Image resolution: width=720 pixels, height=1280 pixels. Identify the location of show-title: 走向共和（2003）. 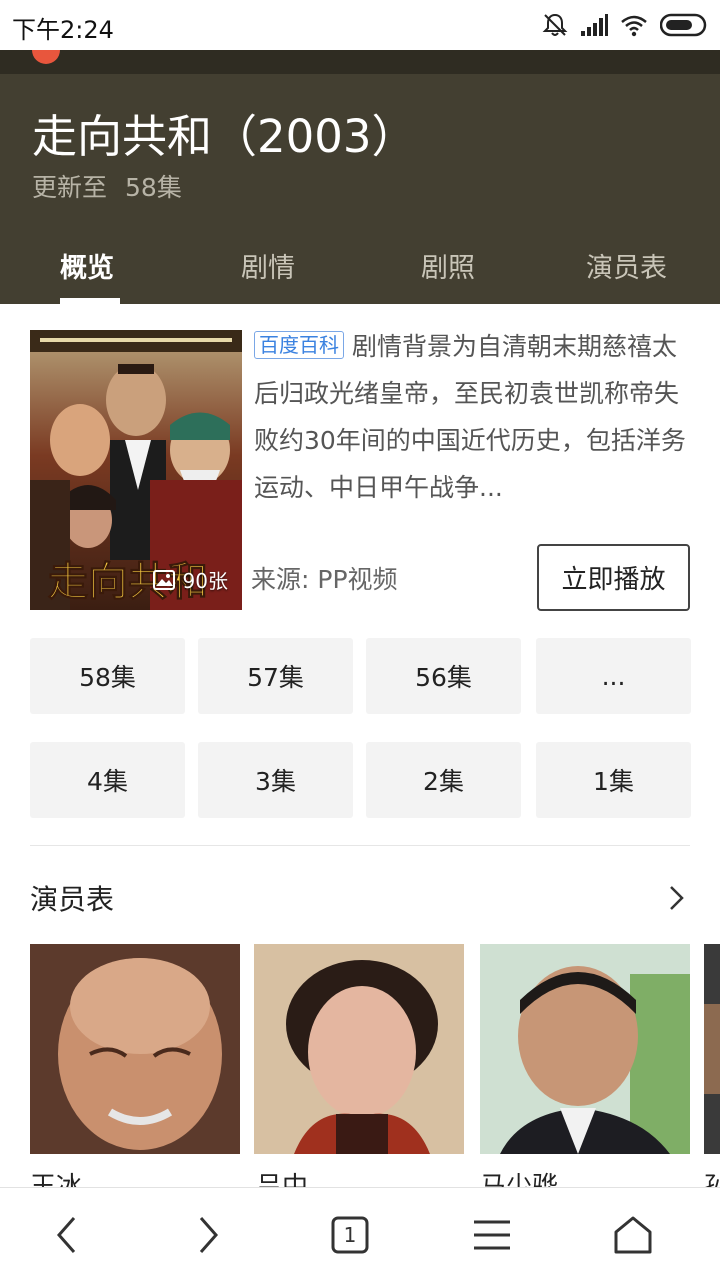
(224, 136).